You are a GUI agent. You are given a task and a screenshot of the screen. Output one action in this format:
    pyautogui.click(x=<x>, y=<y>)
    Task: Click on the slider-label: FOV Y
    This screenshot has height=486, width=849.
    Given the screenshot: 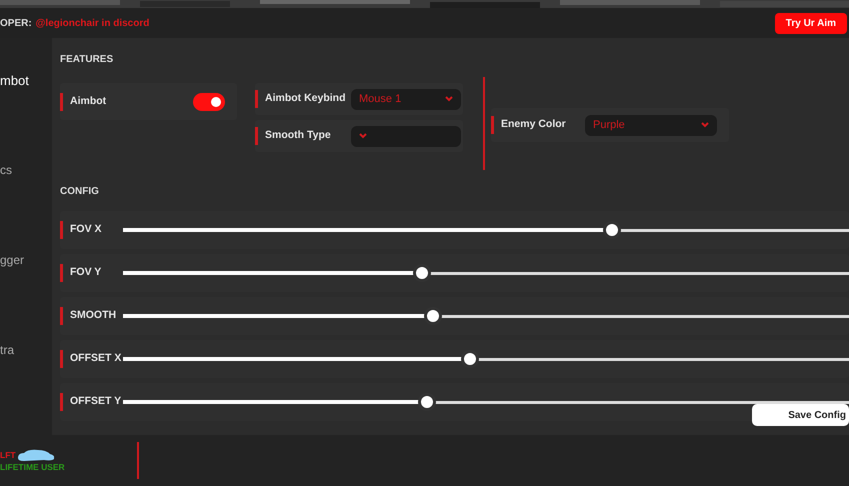 What is the action you would take?
    pyautogui.click(x=86, y=272)
    